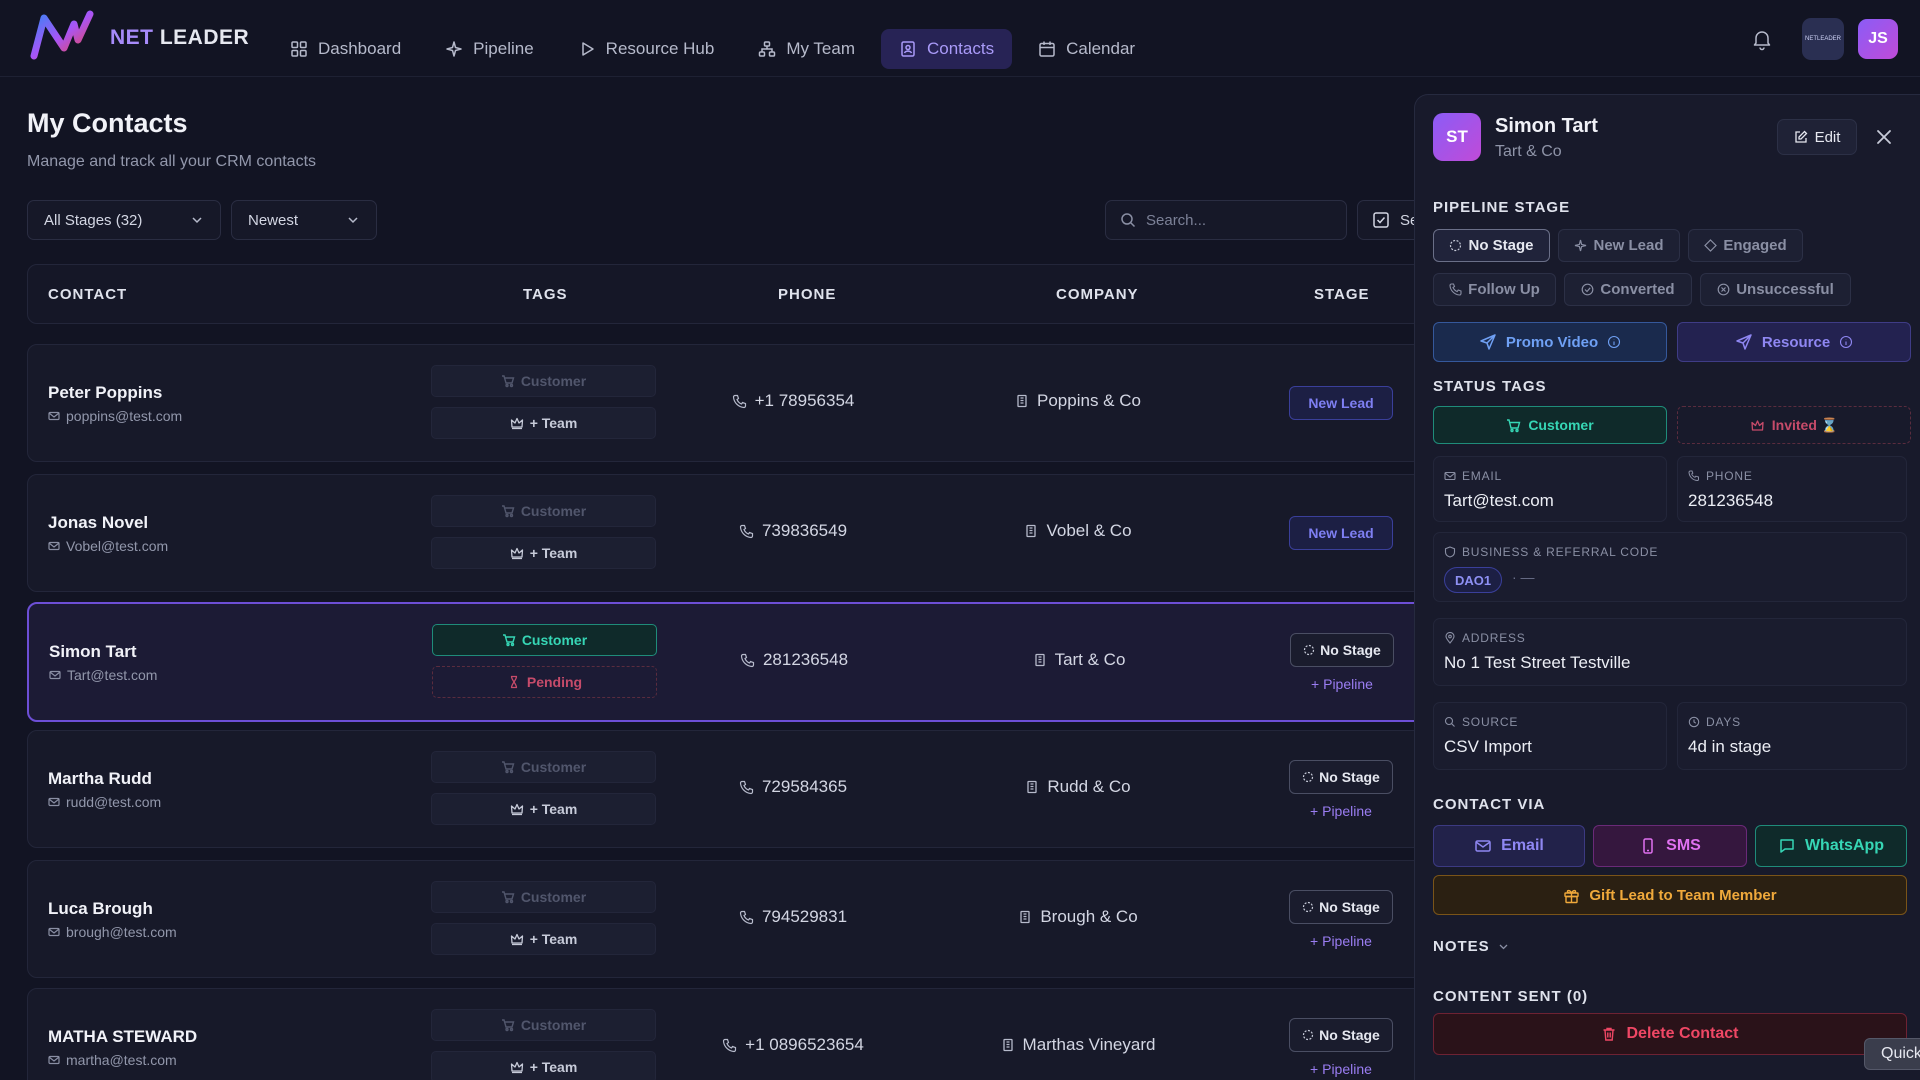  Describe the element at coordinates (139, 35) in the screenshot. I see `app-logo: NET LEADER` at that location.